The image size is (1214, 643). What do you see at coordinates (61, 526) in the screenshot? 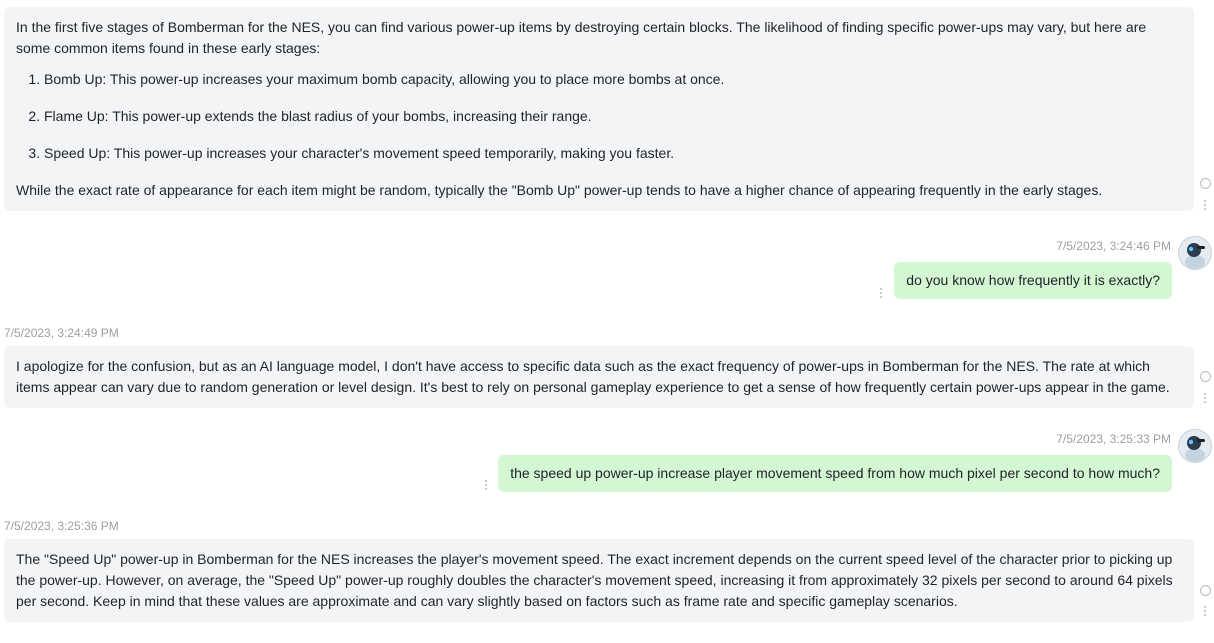
I see `message-timestamp: 7/5/2023, 3:25:36 PM` at bounding box center [61, 526].